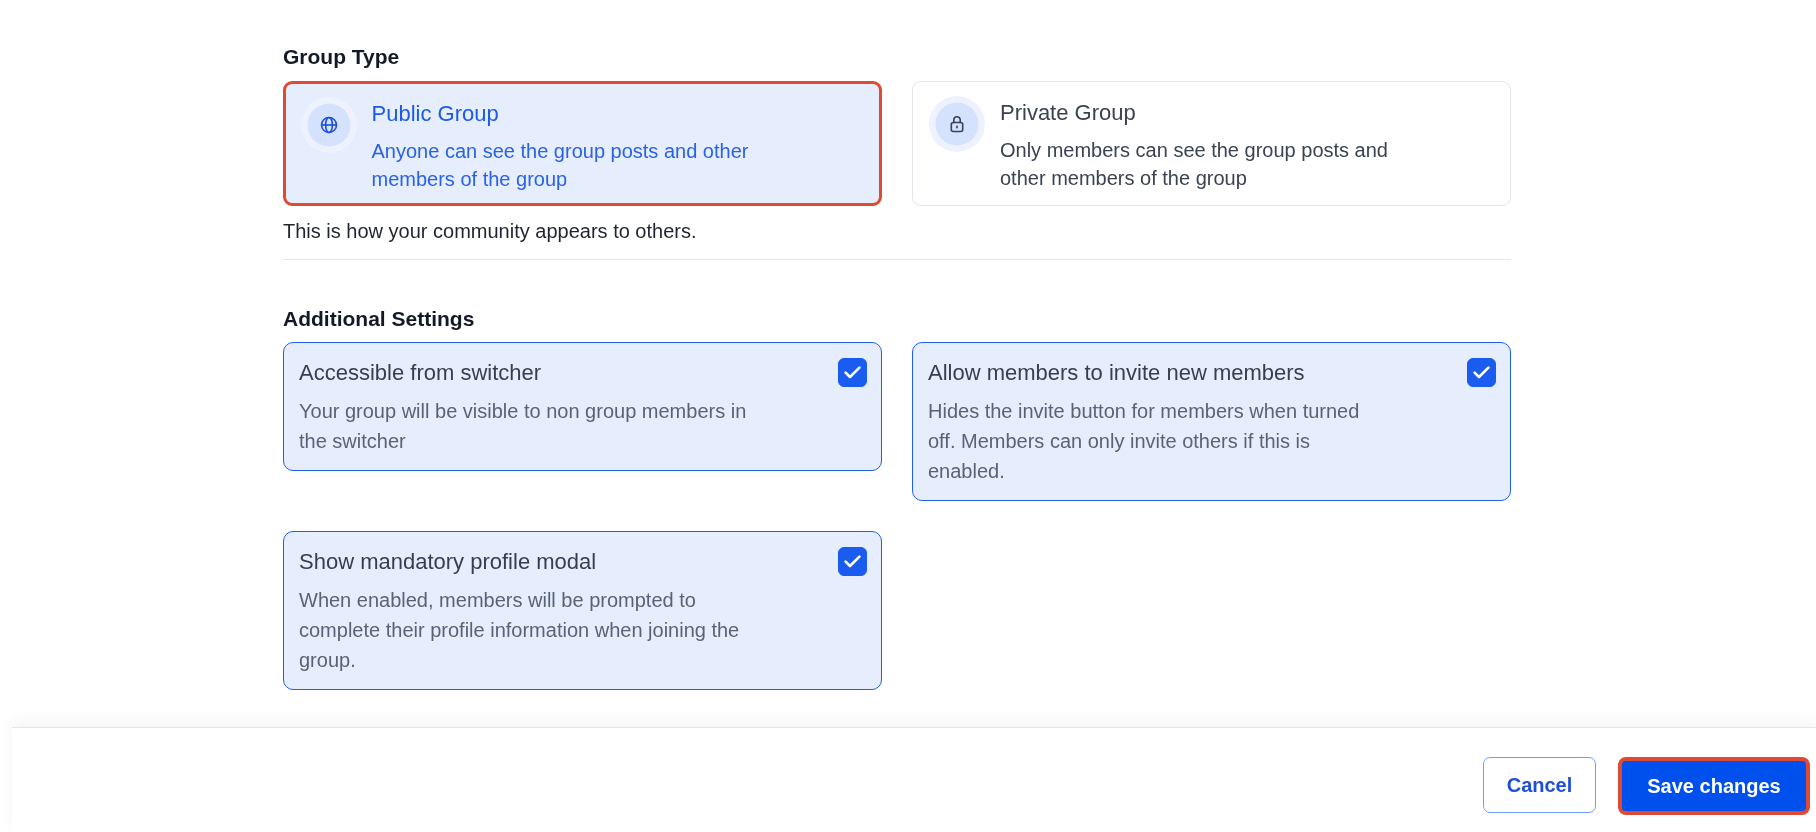  Describe the element at coordinates (435, 113) in the screenshot. I see `option-title: Public Group` at that location.